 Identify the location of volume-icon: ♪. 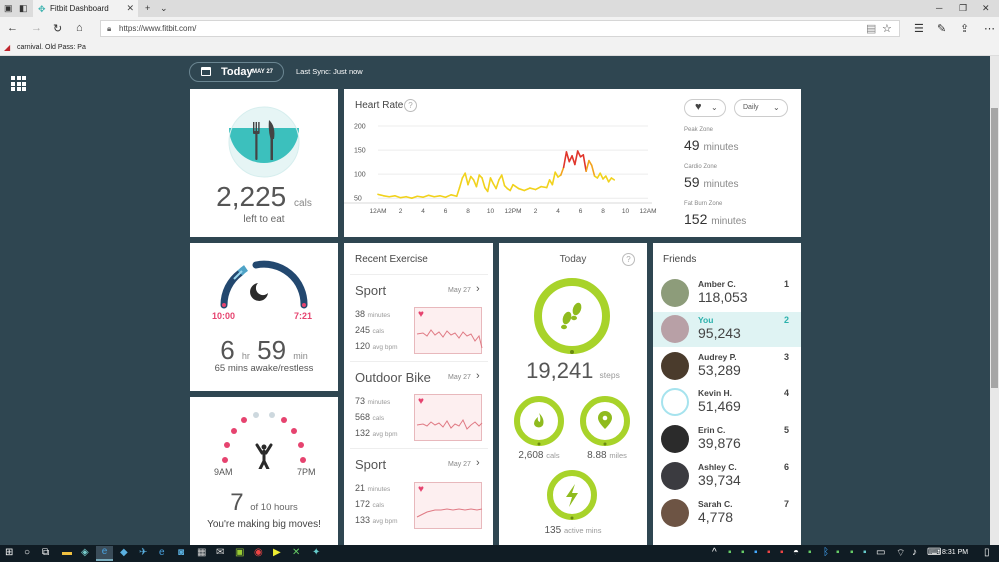
(914, 552).